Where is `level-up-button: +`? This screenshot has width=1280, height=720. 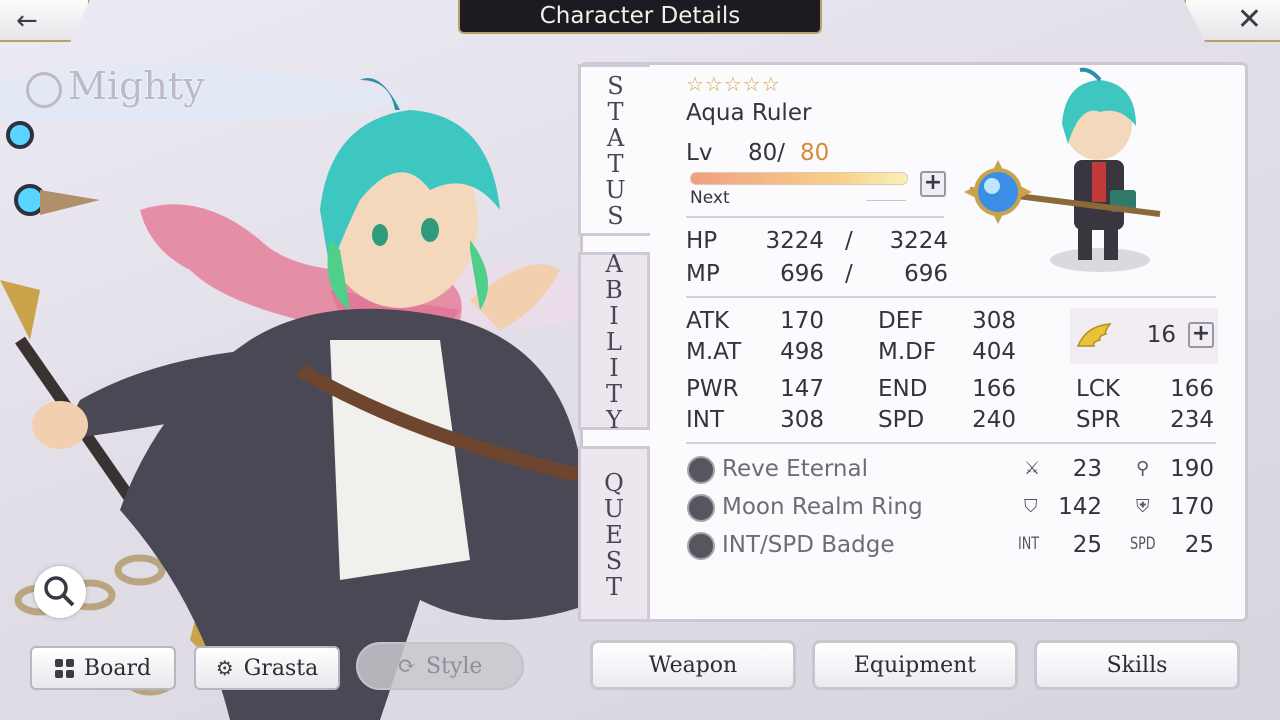
level-up-button: + is located at coordinates (933, 184).